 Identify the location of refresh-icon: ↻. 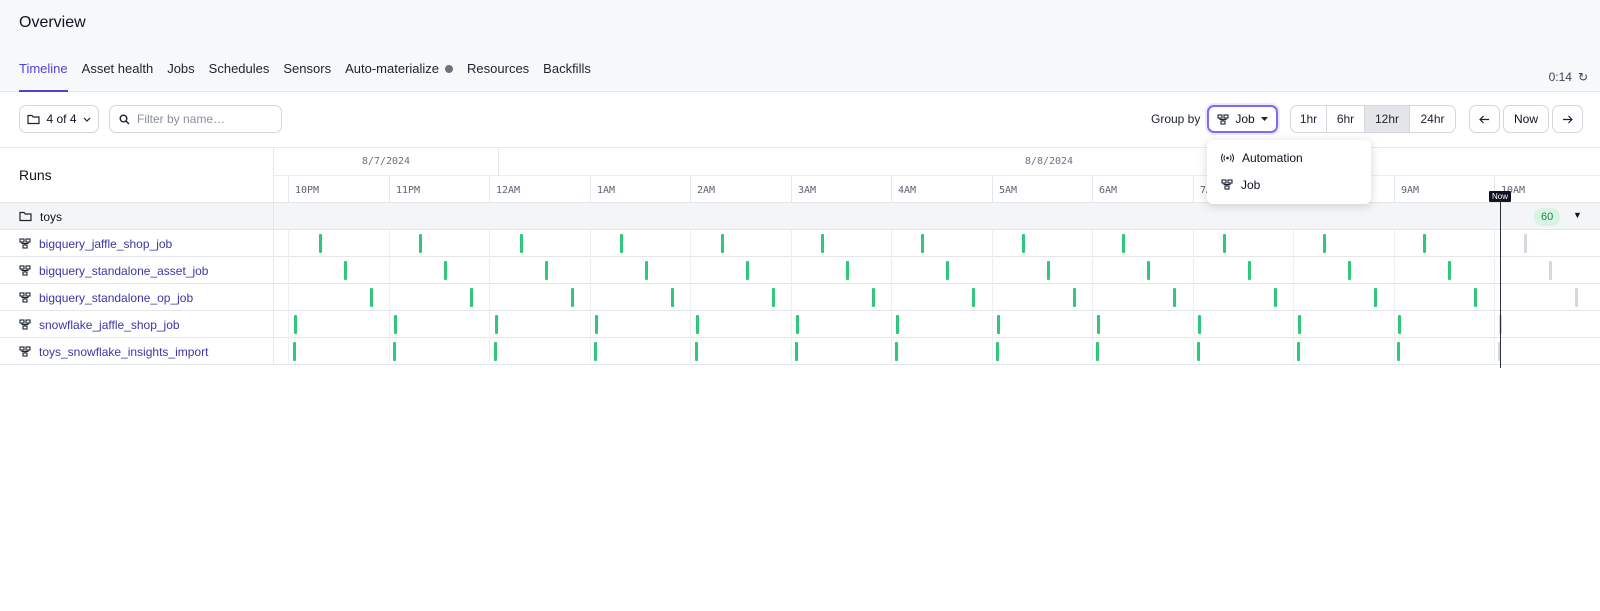
(1583, 77).